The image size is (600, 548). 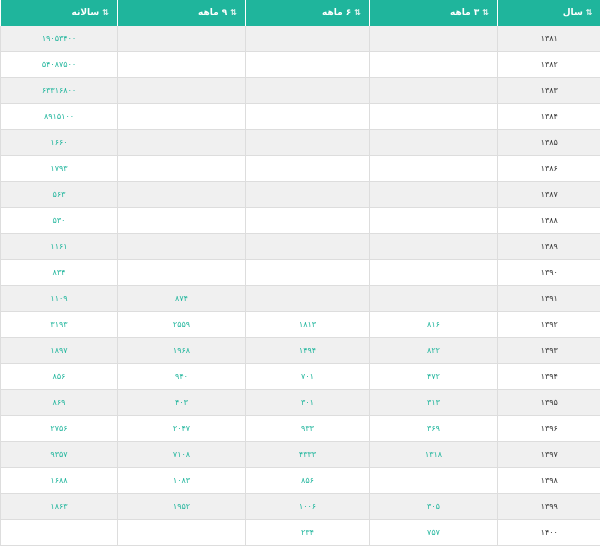 What do you see at coordinates (59, 116) in the screenshot?
I see `cell-annual: ۸۹۱۵۱۰۰` at bounding box center [59, 116].